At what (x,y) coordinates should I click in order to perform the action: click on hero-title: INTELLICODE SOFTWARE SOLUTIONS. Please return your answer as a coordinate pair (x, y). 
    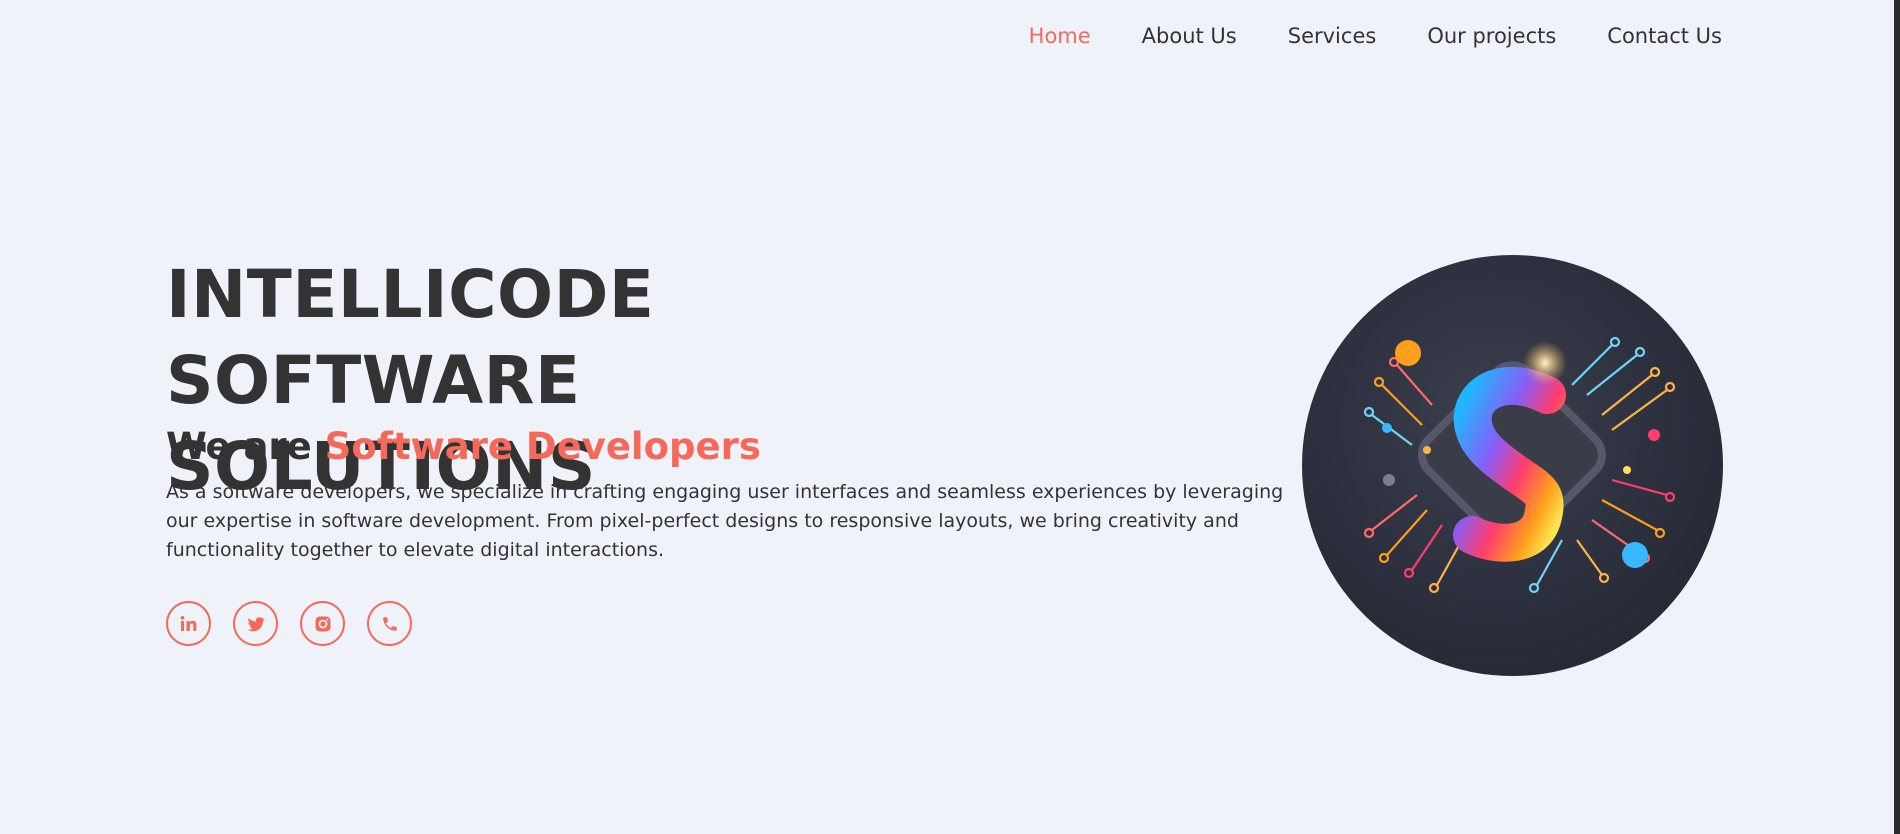
    Looking at the image, I should click on (616, 381).